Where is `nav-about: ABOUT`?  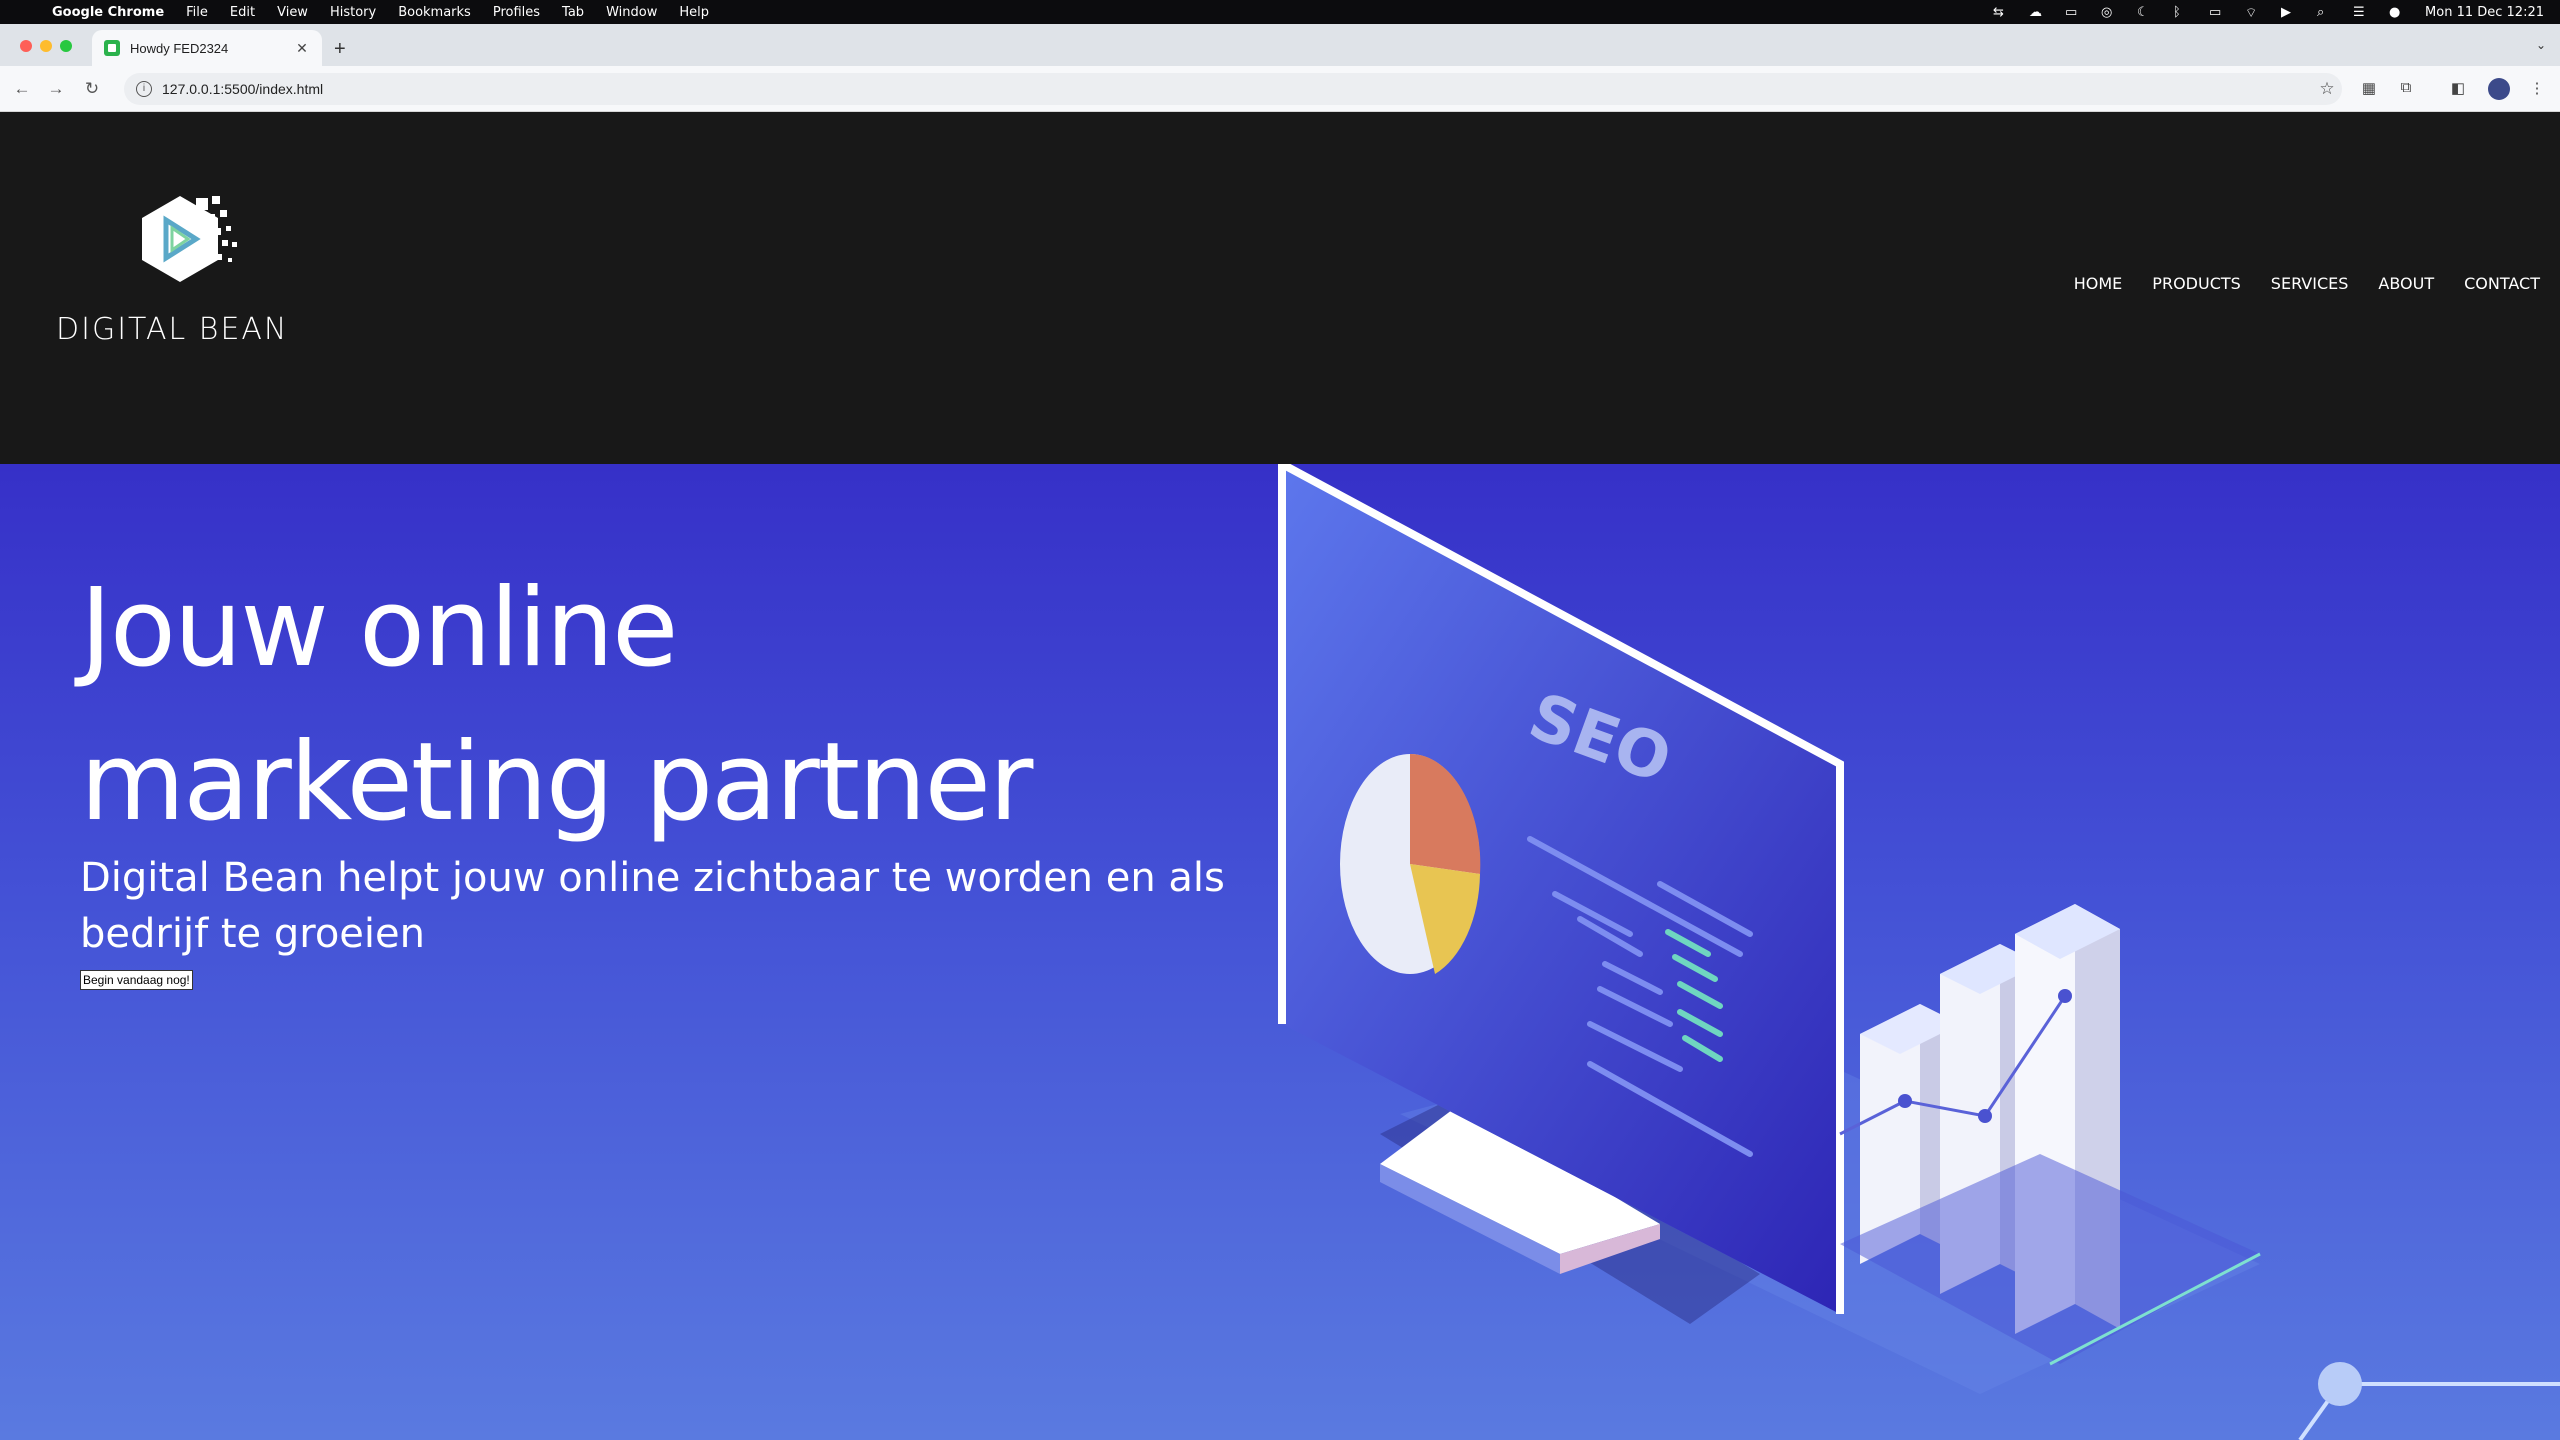
nav-about: ABOUT is located at coordinates (2406, 283).